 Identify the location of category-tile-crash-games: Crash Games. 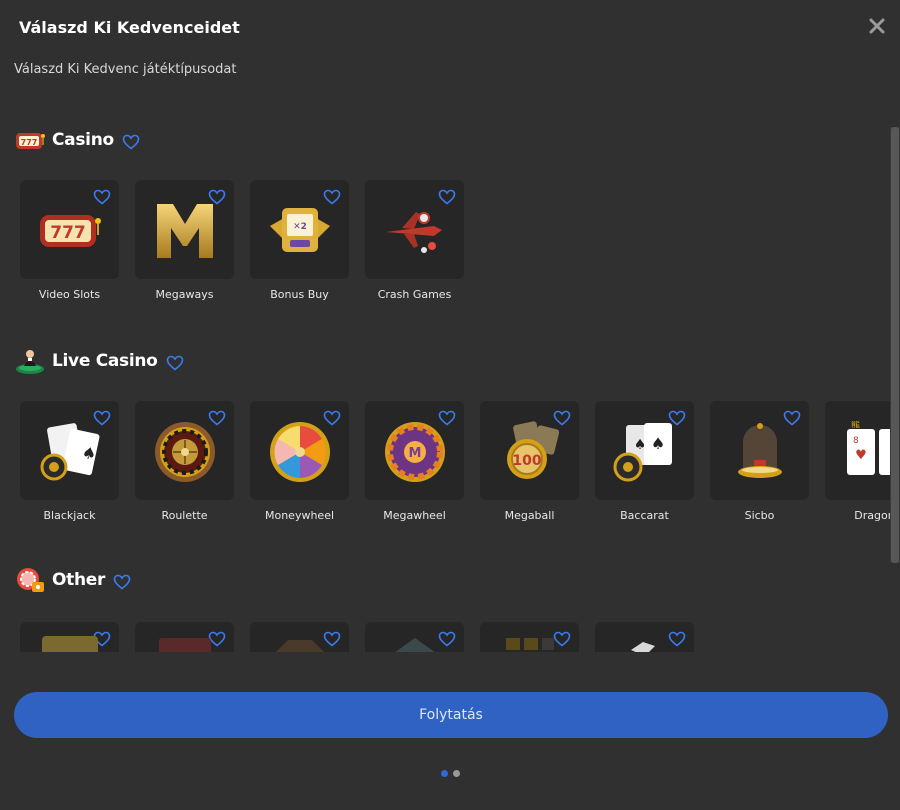
(414, 240).